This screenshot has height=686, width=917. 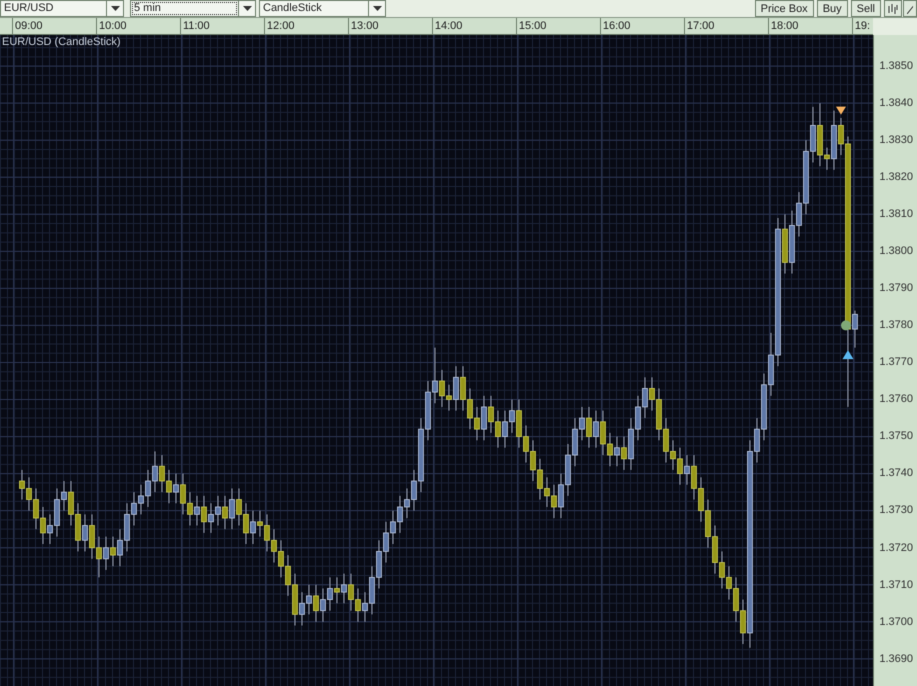 What do you see at coordinates (896, 66) in the screenshot?
I see `price-label: 1.3850` at bounding box center [896, 66].